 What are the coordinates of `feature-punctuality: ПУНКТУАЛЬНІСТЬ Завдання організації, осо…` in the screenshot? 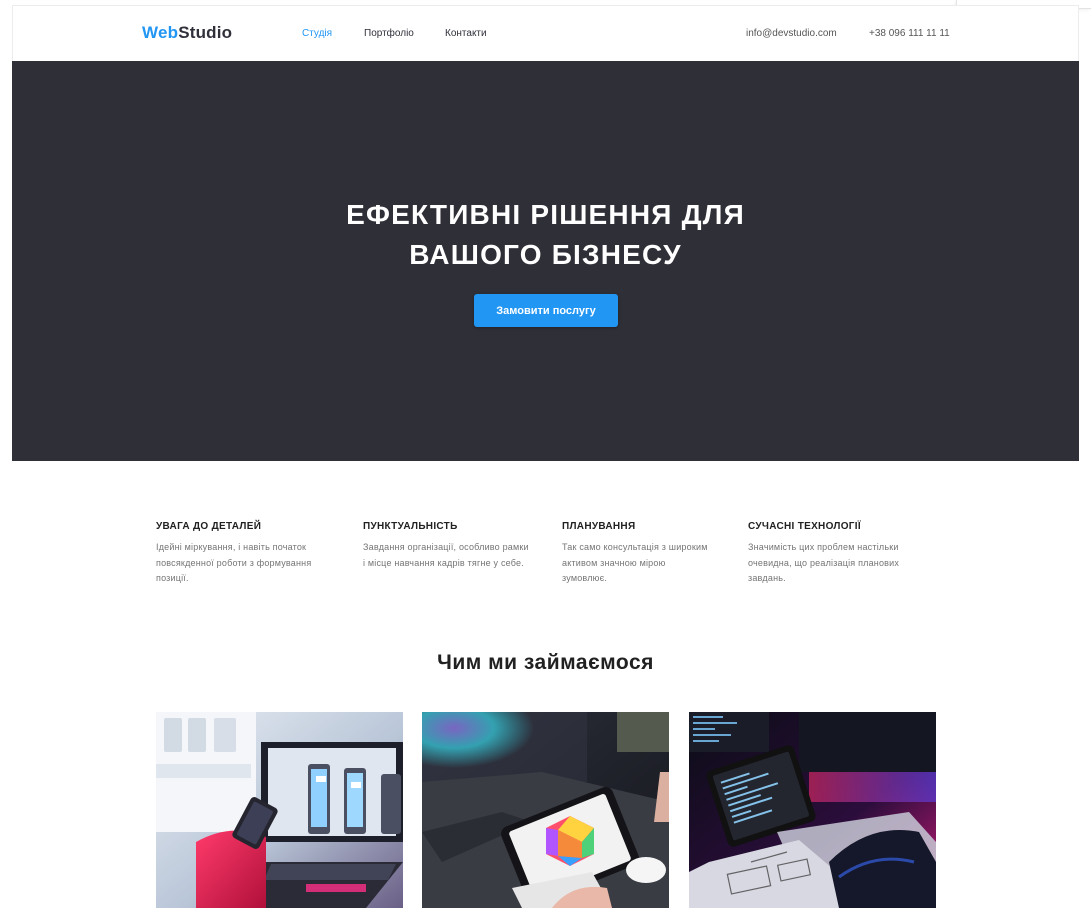 It's located at (458, 546).